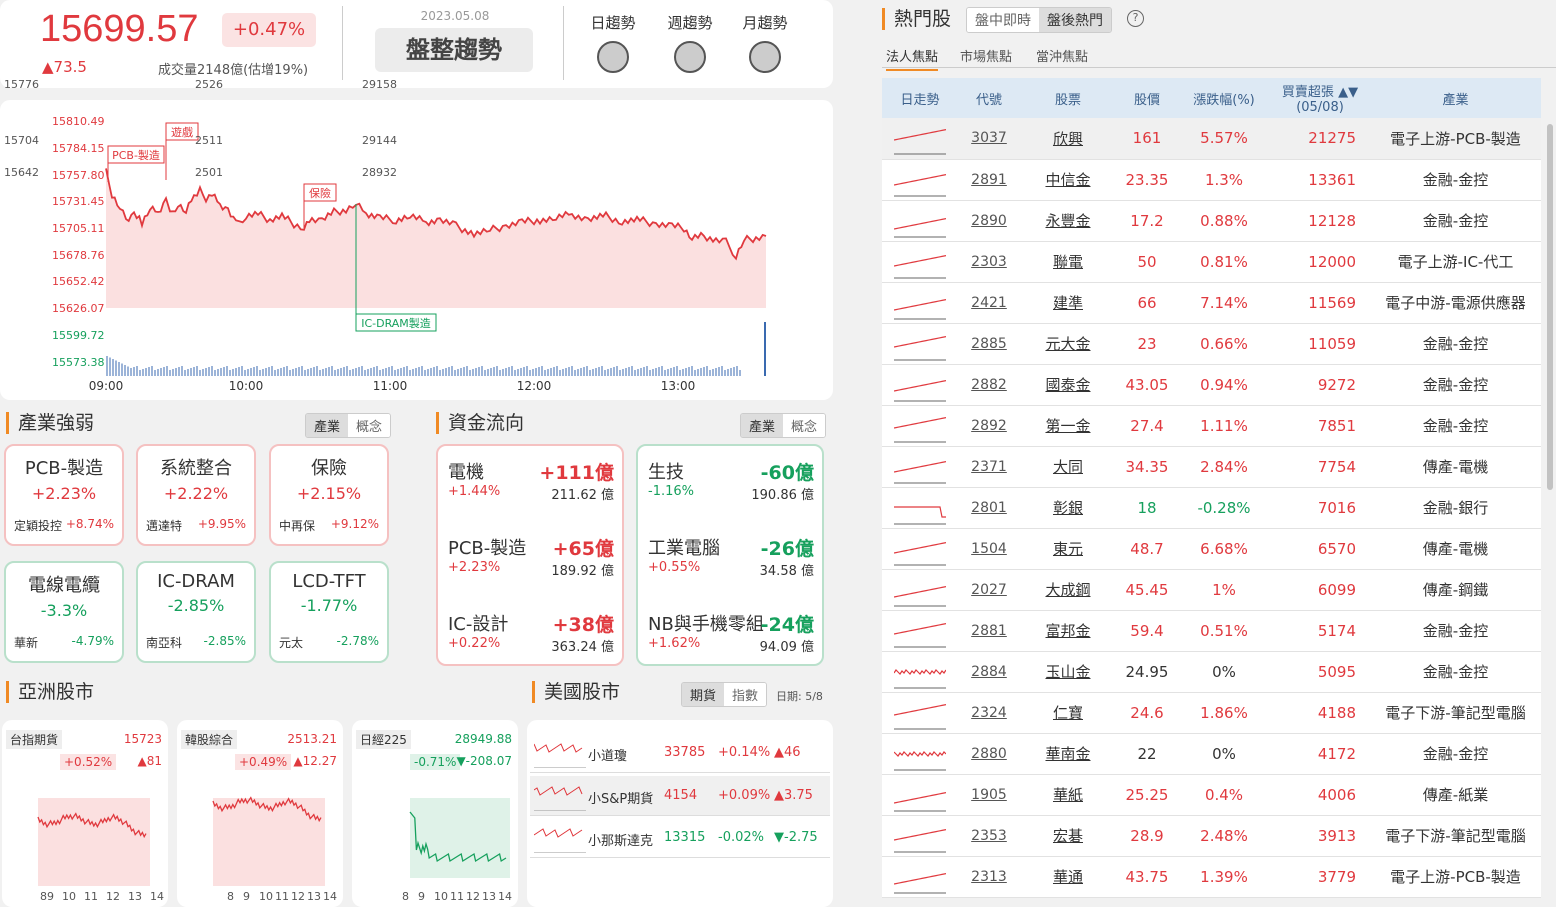 The image size is (1556, 907). Describe the element at coordinates (989, 590) in the screenshot. I see `stock-code: 2027` at that location.